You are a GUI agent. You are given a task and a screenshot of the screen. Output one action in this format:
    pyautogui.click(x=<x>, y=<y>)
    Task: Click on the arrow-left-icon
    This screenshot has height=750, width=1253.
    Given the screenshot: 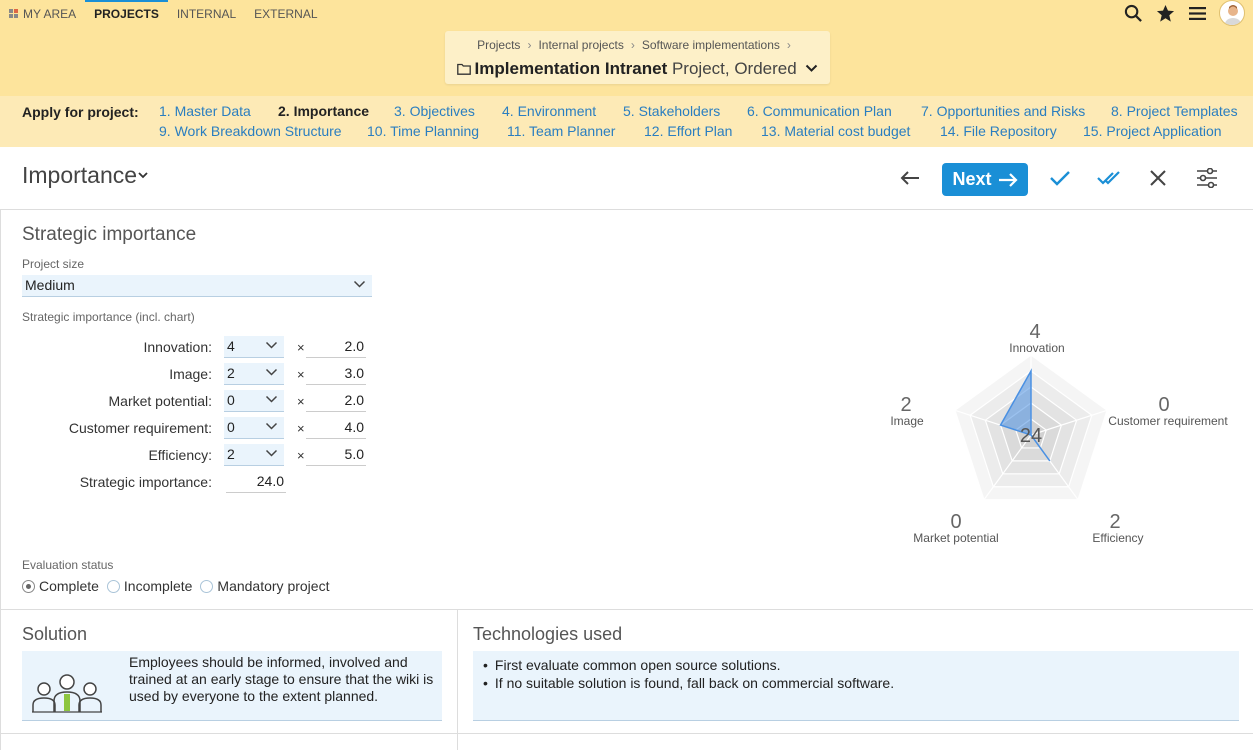 What is the action you would take?
    pyautogui.click(x=909, y=178)
    